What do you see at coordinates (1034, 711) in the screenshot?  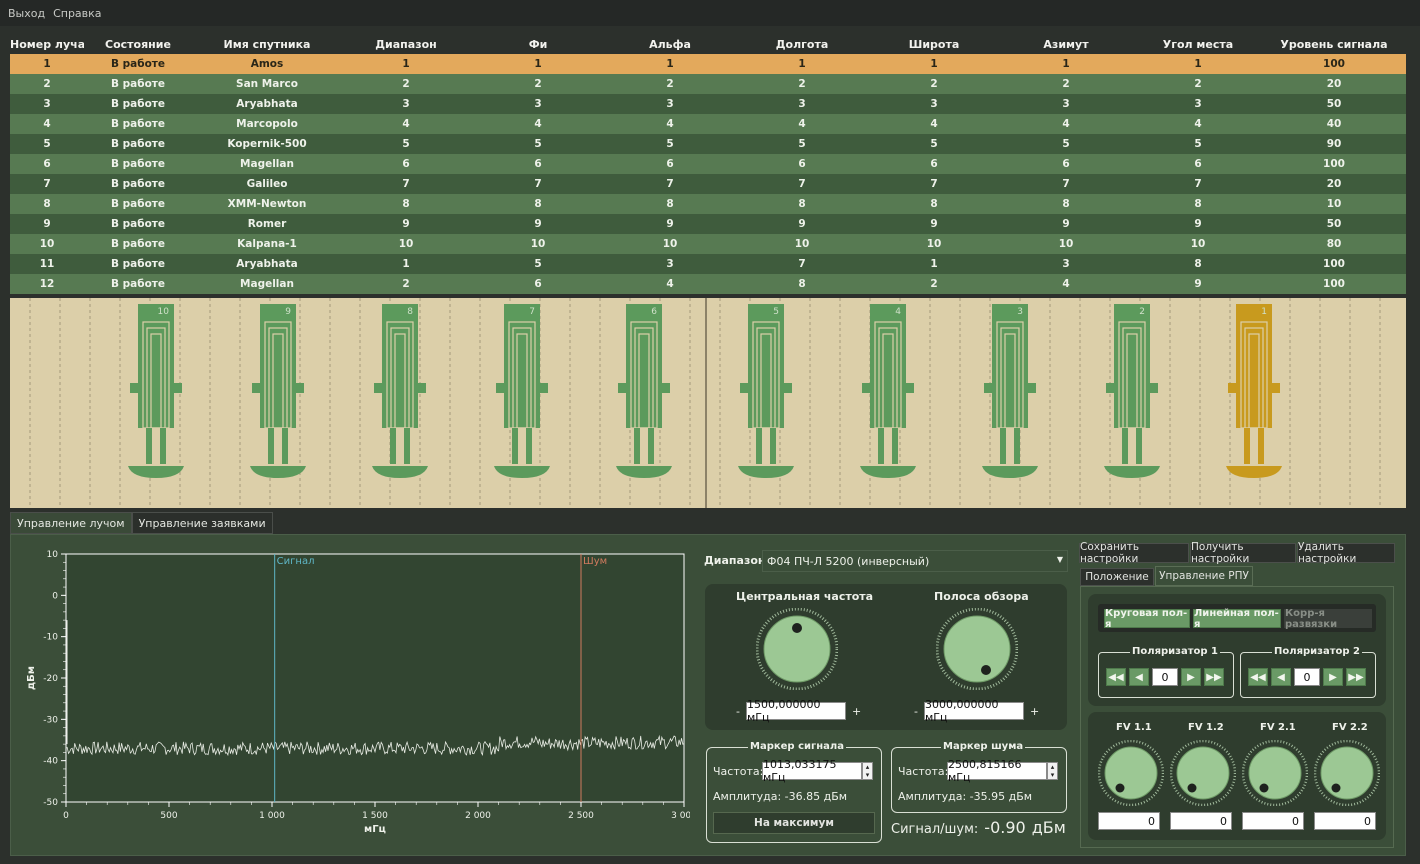 I see `span-plus: +` at bounding box center [1034, 711].